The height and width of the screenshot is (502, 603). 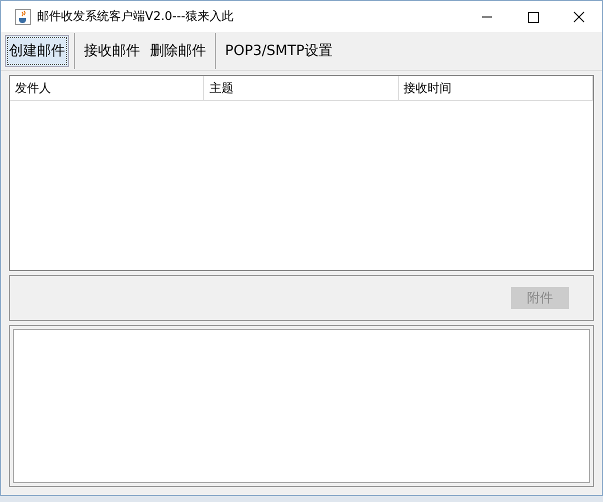 I want to click on toolbar-button: POP3/SMTP设置, so click(x=278, y=51).